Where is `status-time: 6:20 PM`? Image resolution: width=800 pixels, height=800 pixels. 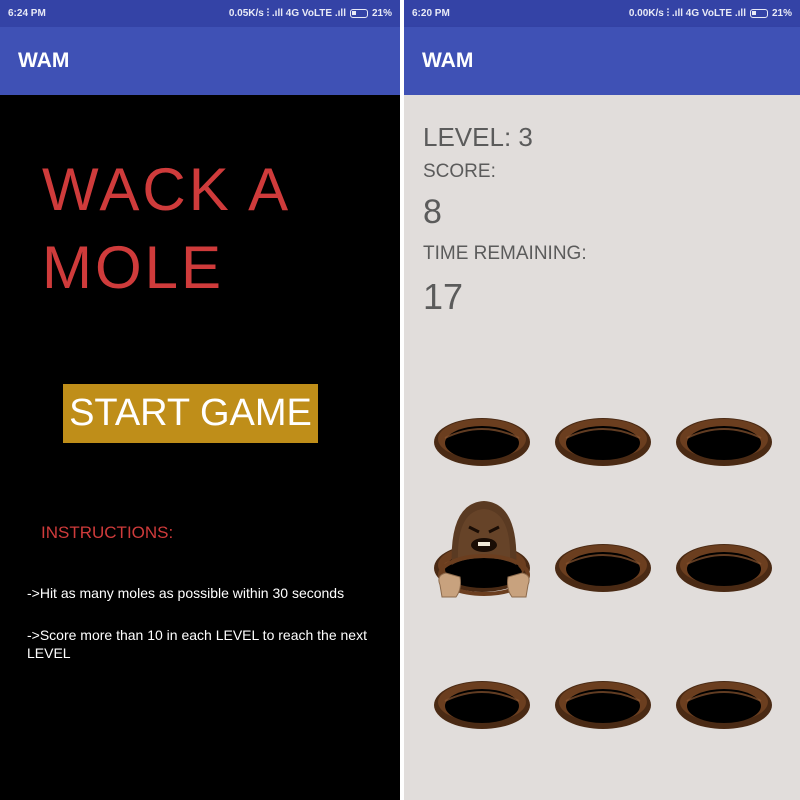 status-time: 6:20 PM is located at coordinates (431, 13).